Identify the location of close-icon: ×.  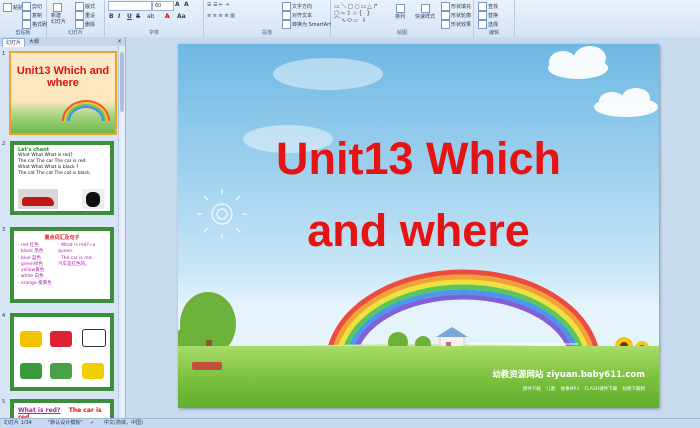
(119, 41).